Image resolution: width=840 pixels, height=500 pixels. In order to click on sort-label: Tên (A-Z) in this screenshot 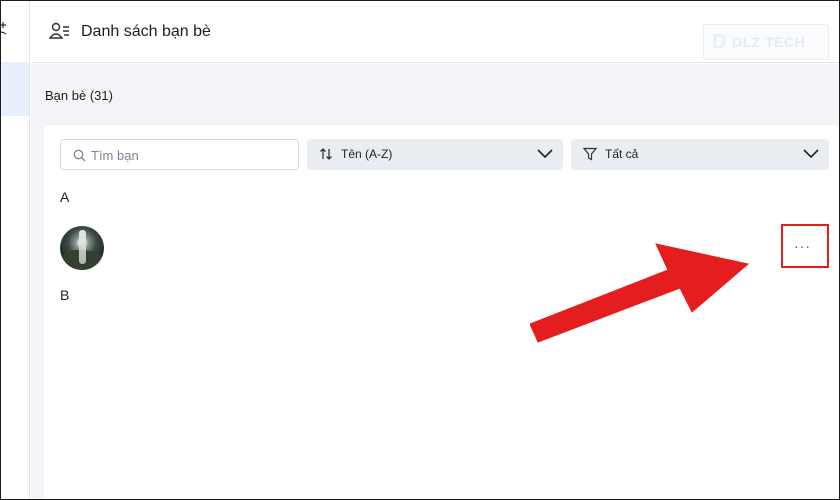, I will do `click(367, 154)`.